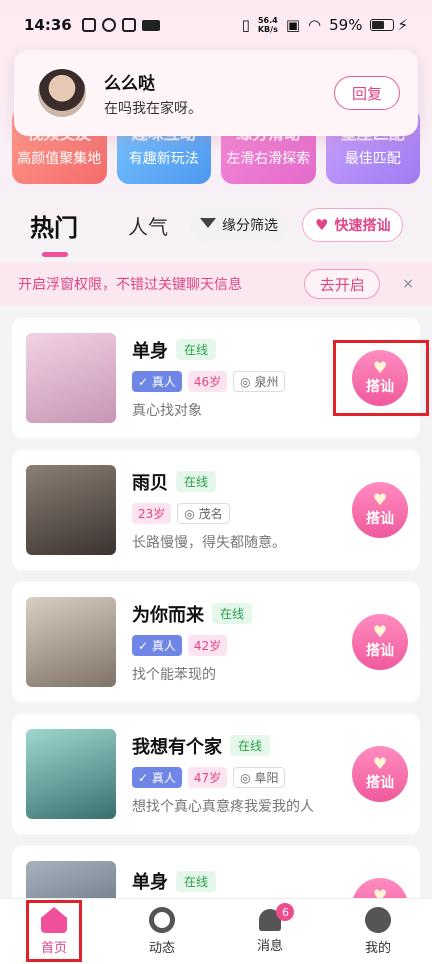 The height and width of the screenshot is (964, 432). What do you see at coordinates (293, 25) in the screenshot?
I see `sim-icon: ▣` at bounding box center [293, 25].